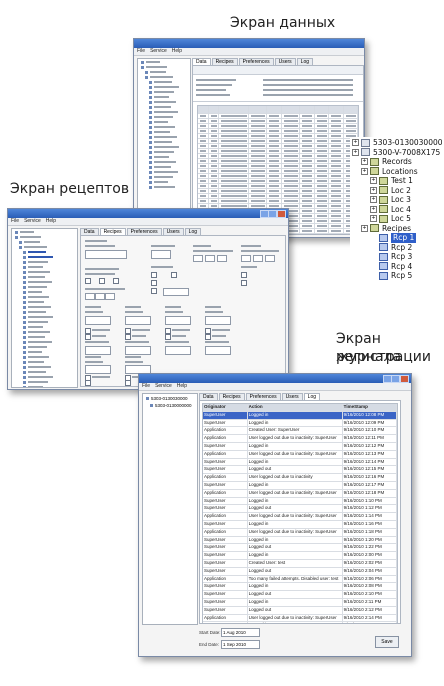  What do you see at coordinates (171, 398) in the screenshot?
I see `tree-item: 5303-0130030000` at bounding box center [171, 398].